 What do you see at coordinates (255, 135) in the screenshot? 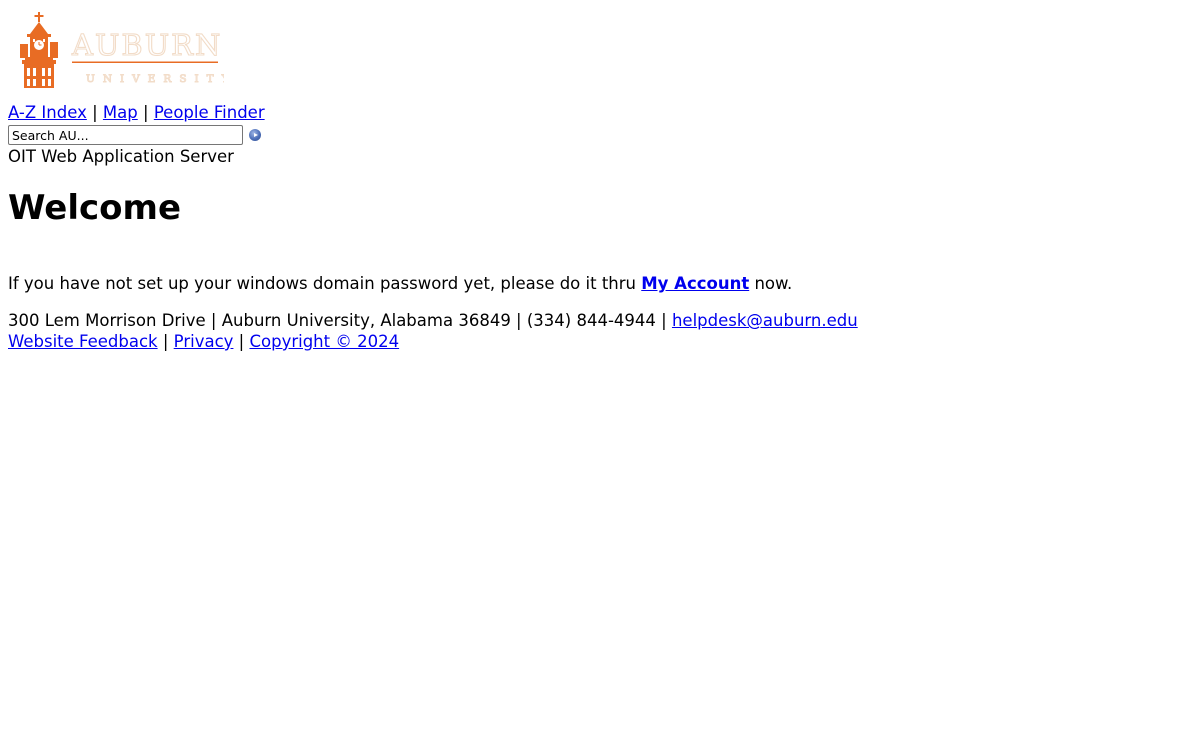
I see `go-arrow-icon` at bounding box center [255, 135].